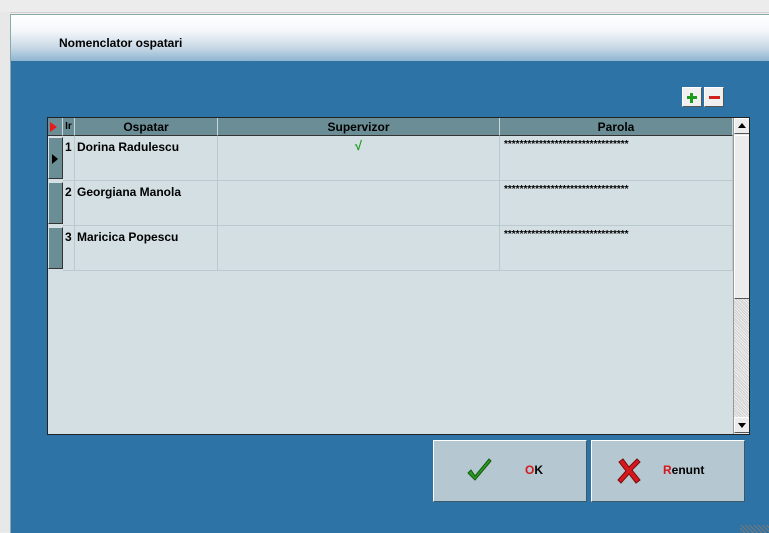 This screenshot has width=769, height=533. I want to click on scroll-up-button, so click(741, 126).